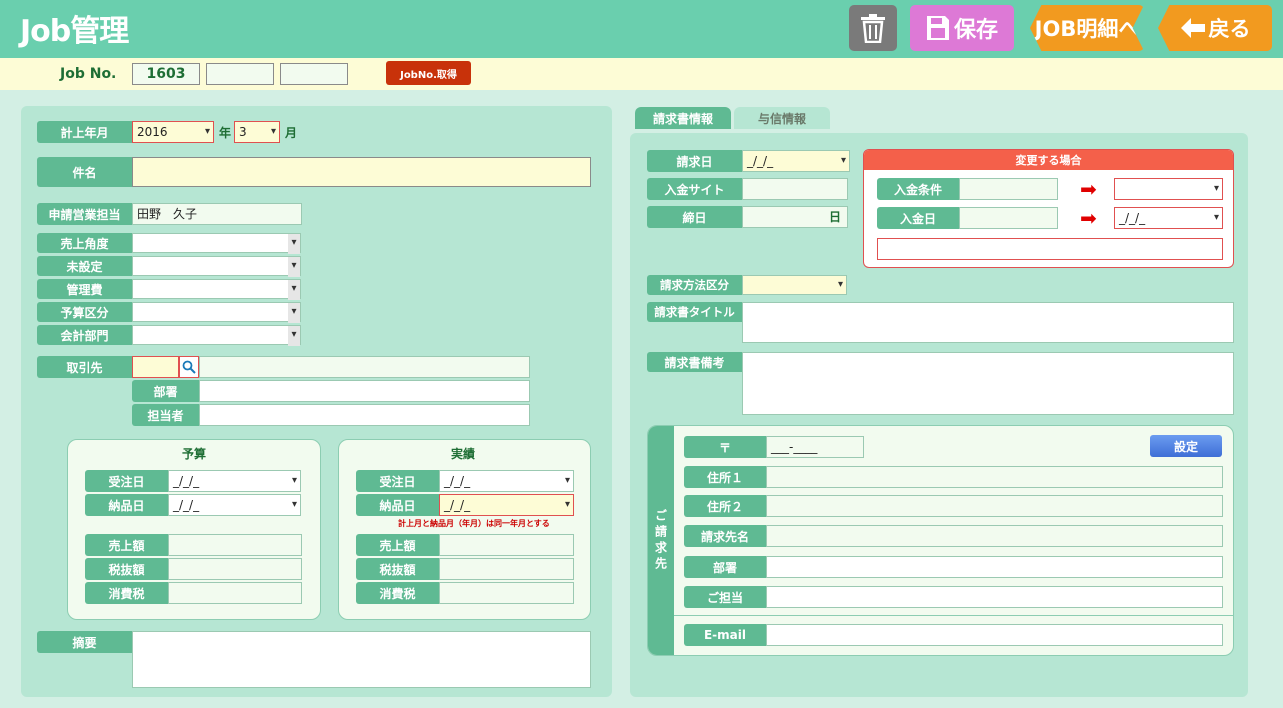 The width and height of the screenshot is (1283, 708). What do you see at coordinates (782, 118) in the screenshot?
I see `tab-credit-info: 与信情報` at bounding box center [782, 118].